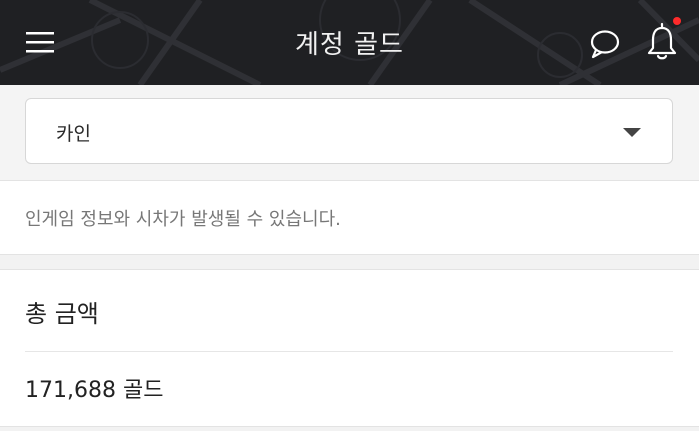  I want to click on total-amount-label: 총 금액, so click(62, 313).